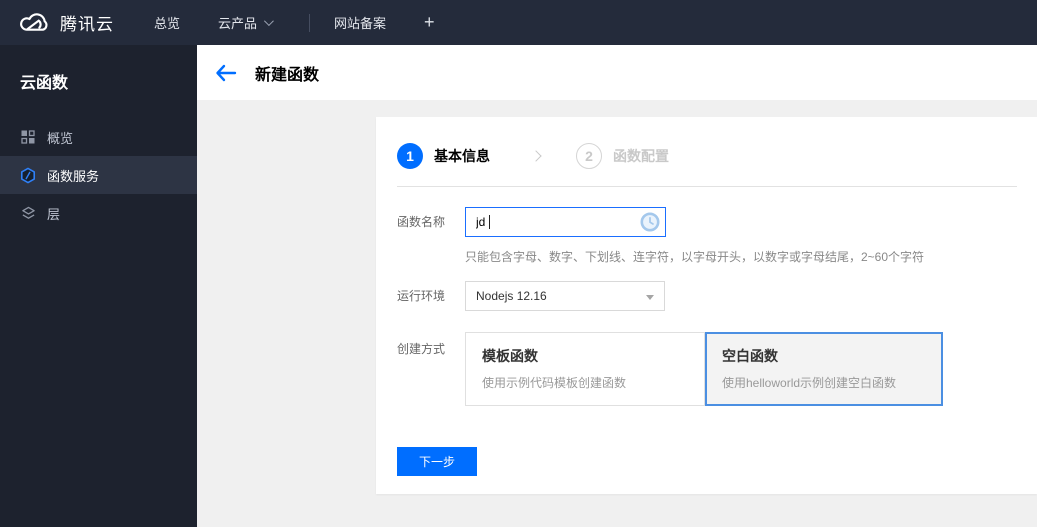  I want to click on clock-icon, so click(650, 222).